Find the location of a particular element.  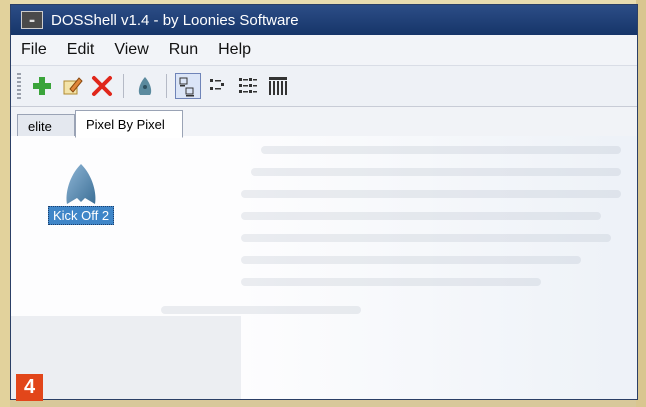

details-view-icon is located at coordinates (278, 86).